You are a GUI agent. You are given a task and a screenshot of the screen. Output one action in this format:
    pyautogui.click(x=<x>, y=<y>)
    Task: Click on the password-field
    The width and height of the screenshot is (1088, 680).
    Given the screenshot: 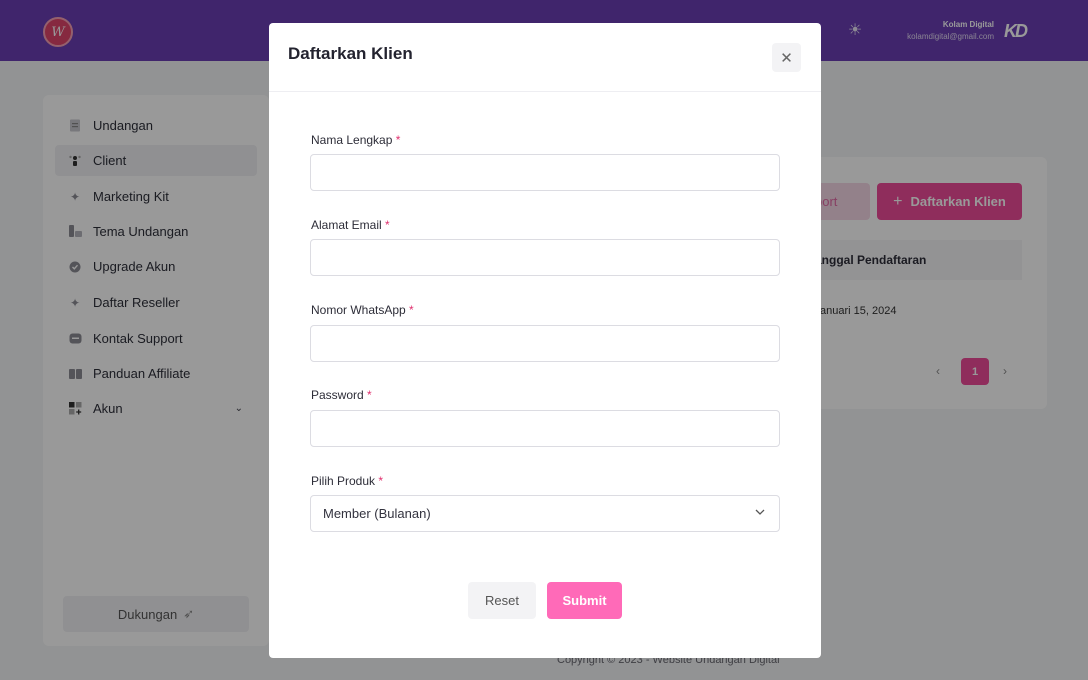 What is the action you would take?
    pyautogui.click(x=545, y=428)
    